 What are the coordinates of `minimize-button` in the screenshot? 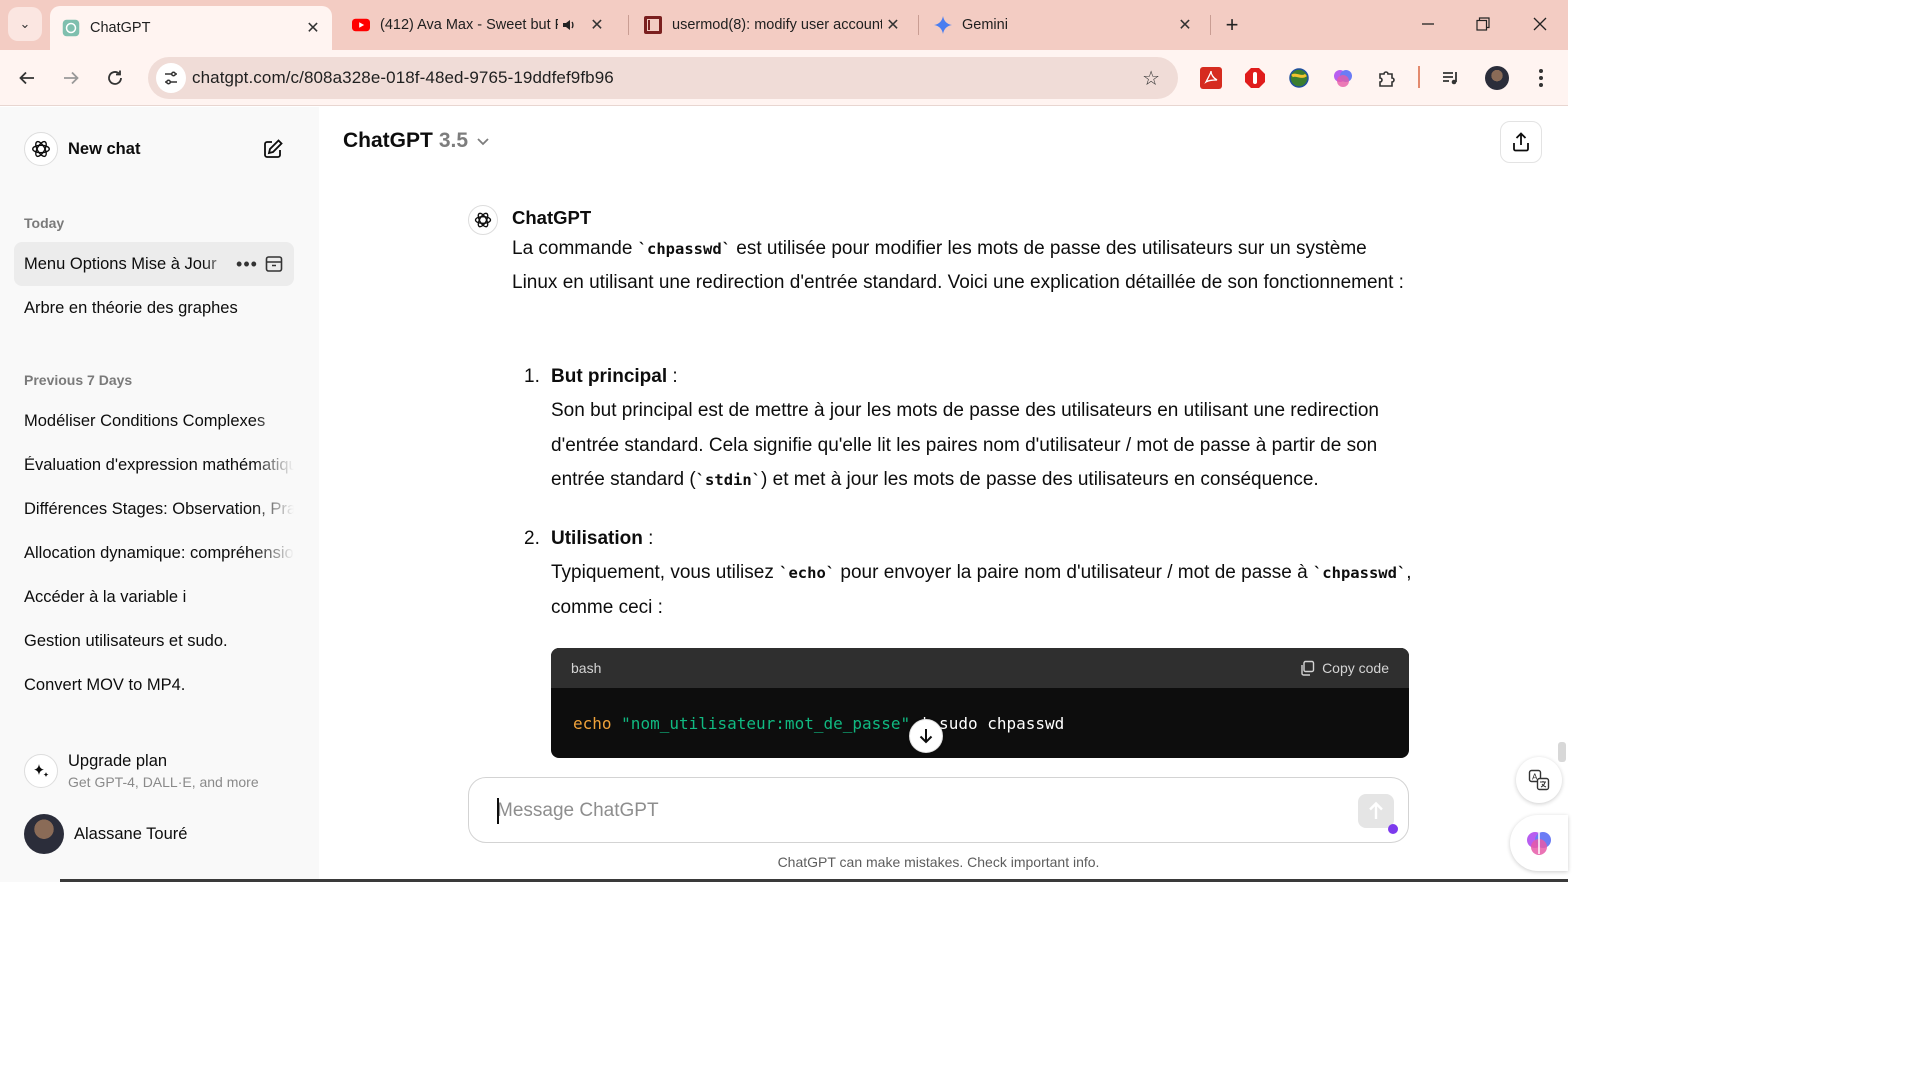 It's located at (1428, 24).